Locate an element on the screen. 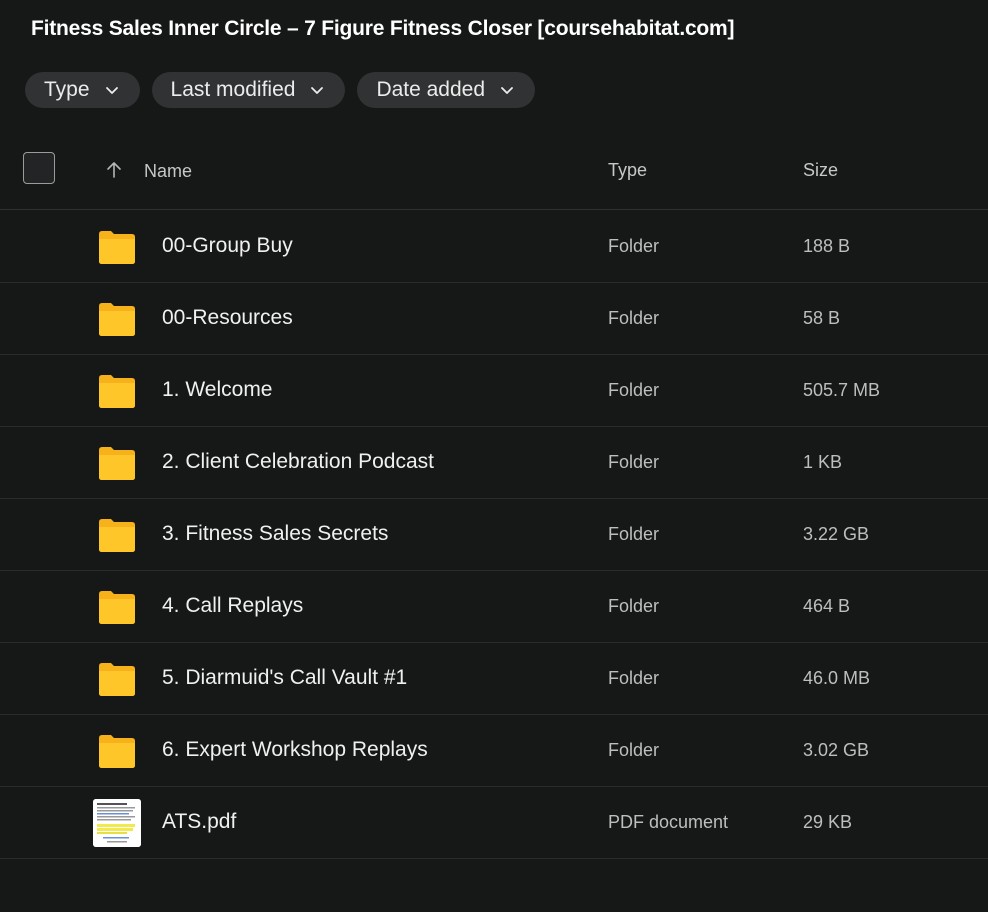 Image resolution: width=988 pixels, height=912 pixels. column-header-type: Type is located at coordinates (627, 170).